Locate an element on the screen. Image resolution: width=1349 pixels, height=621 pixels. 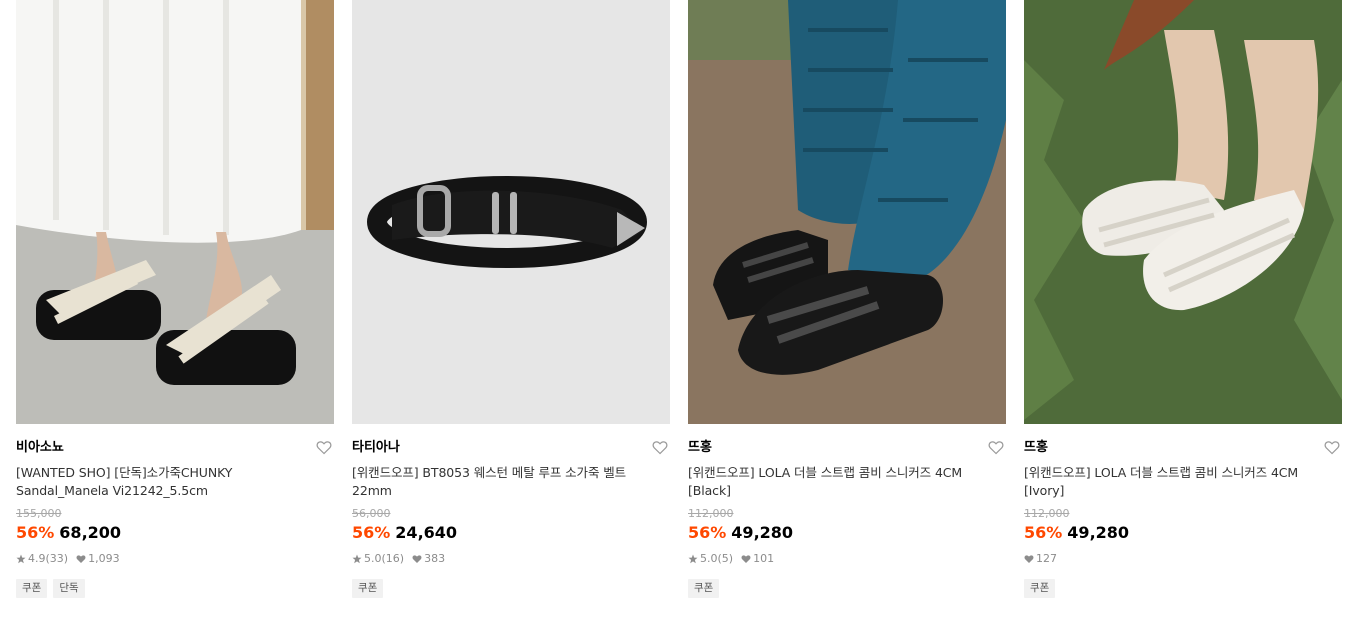
likes: 1,093 is located at coordinates (98, 559).